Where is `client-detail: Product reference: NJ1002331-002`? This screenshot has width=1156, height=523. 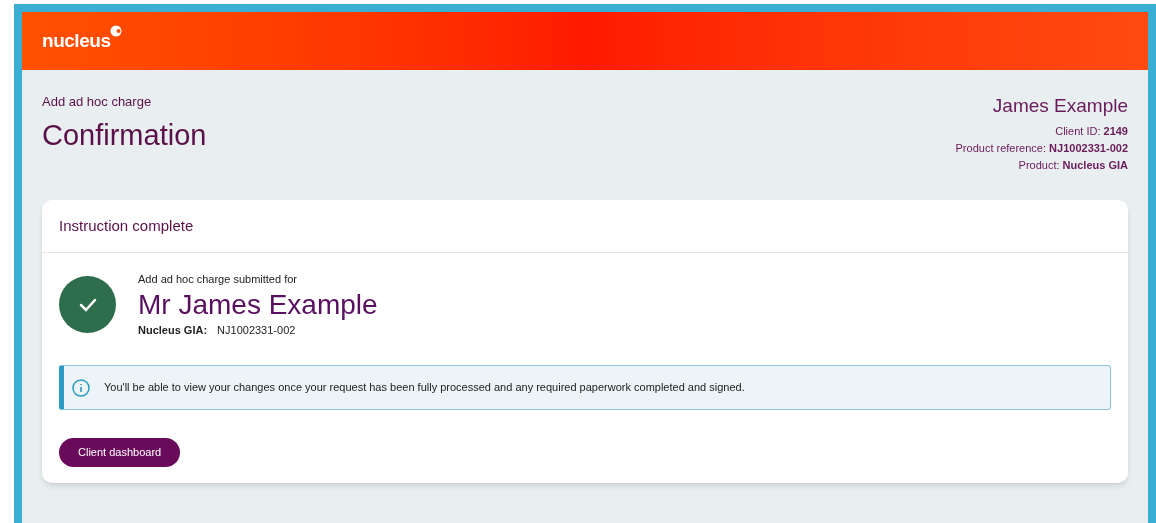
client-detail: Product reference: NJ1002331-002 is located at coordinates (1041, 148).